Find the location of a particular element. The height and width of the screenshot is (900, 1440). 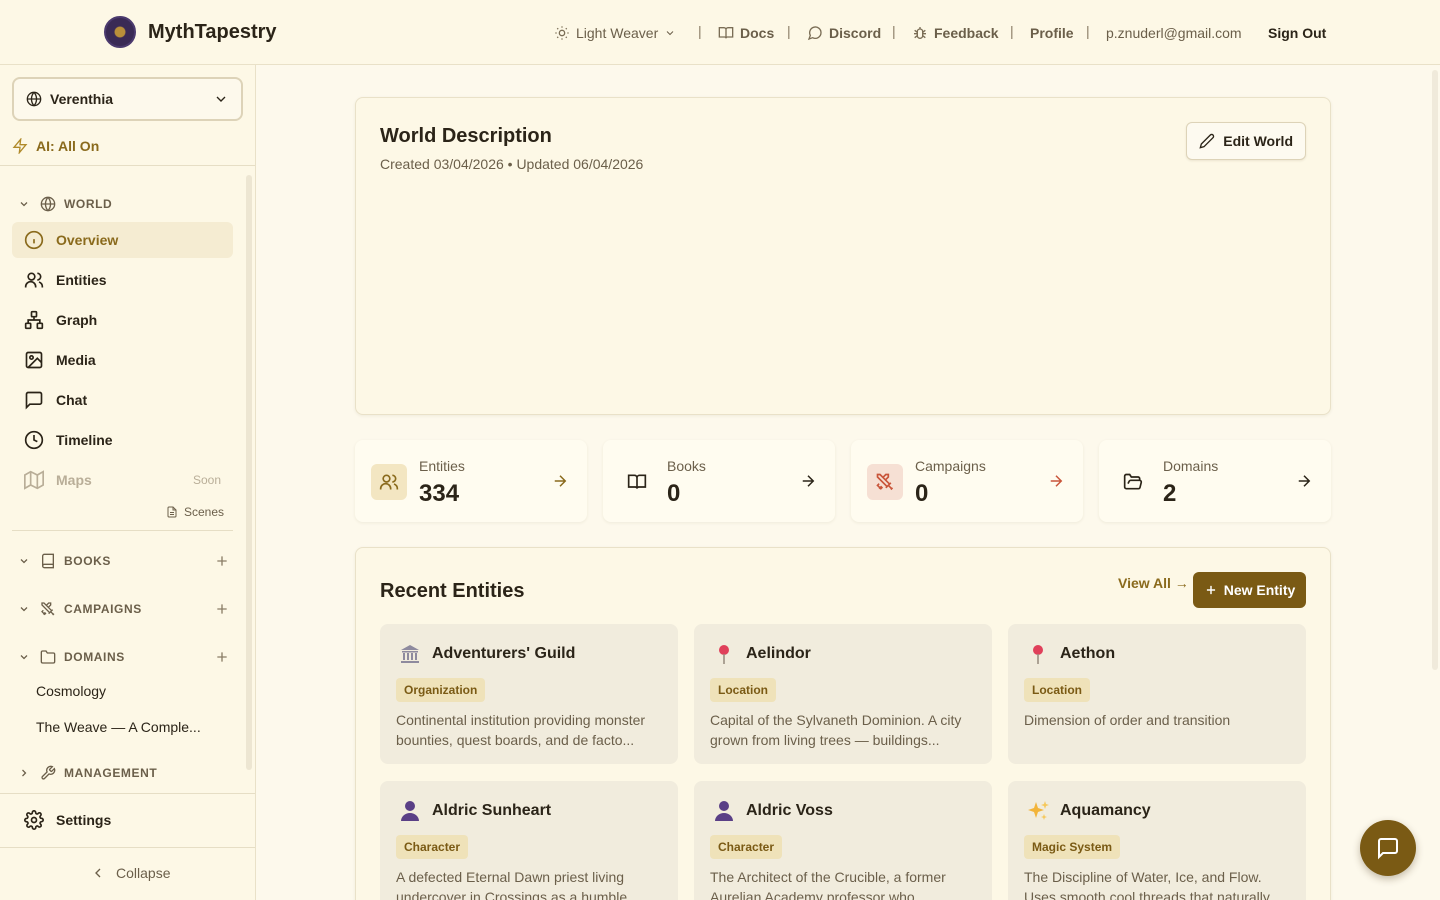

sun-icon is located at coordinates (562, 33).